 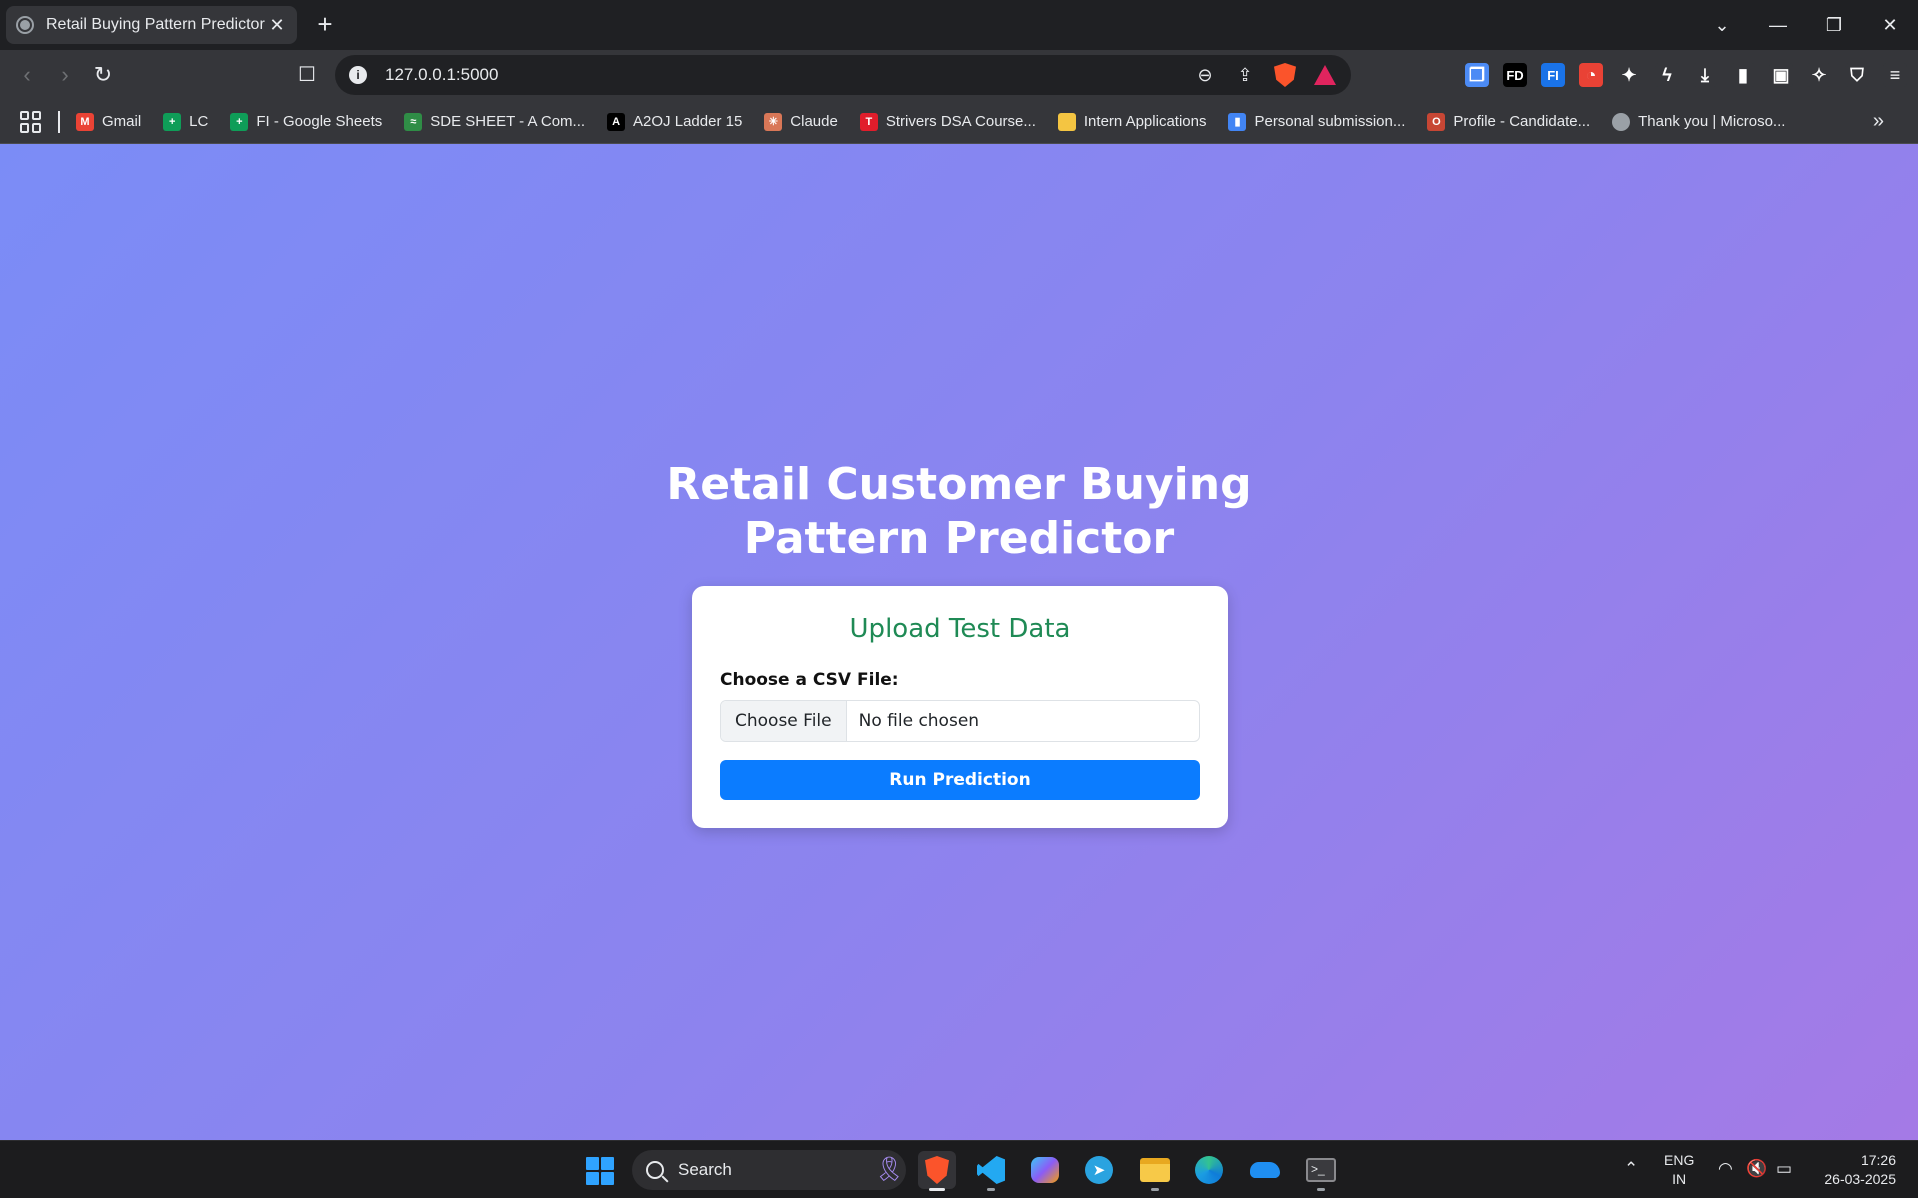 What do you see at coordinates (889, 1169) in the screenshot?
I see `awareness-ribbon-icon: 🎗` at bounding box center [889, 1169].